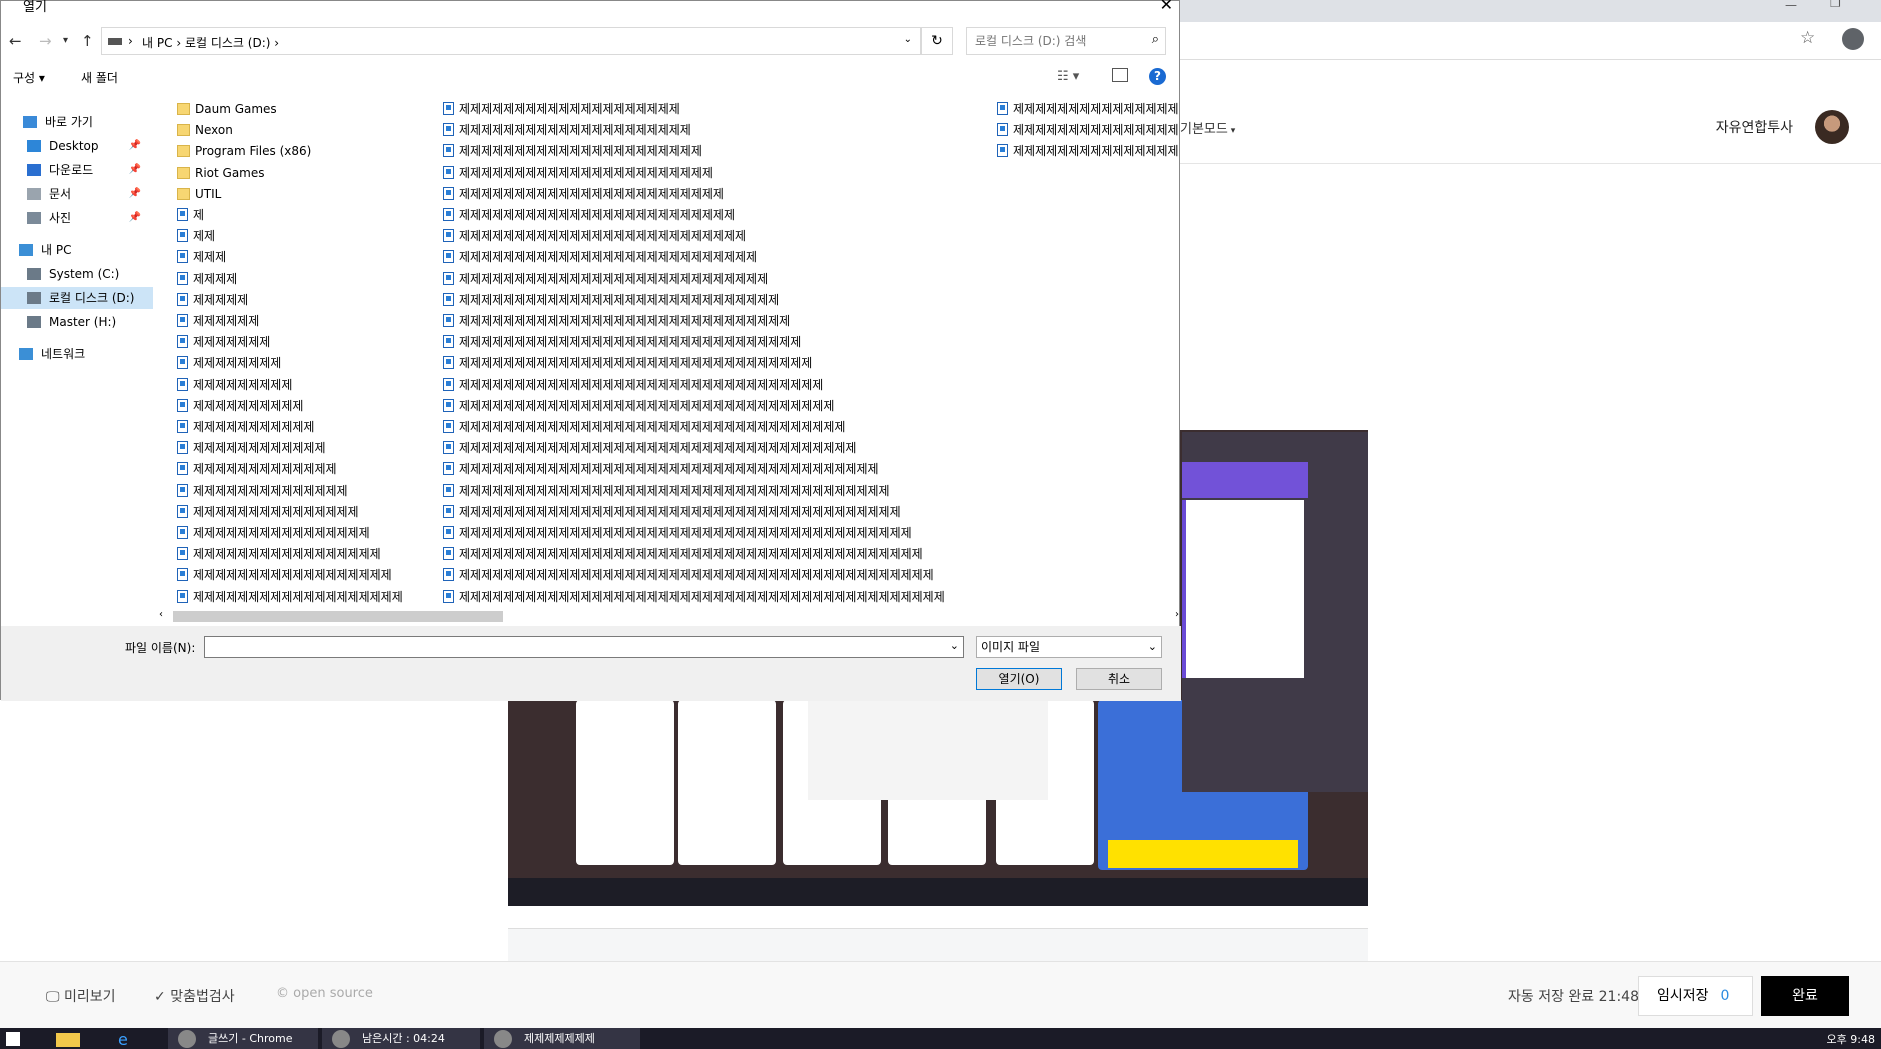 The image size is (1881, 1049). What do you see at coordinates (1805, 996) in the screenshot?
I see `complete-button: 완료` at bounding box center [1805, 996].